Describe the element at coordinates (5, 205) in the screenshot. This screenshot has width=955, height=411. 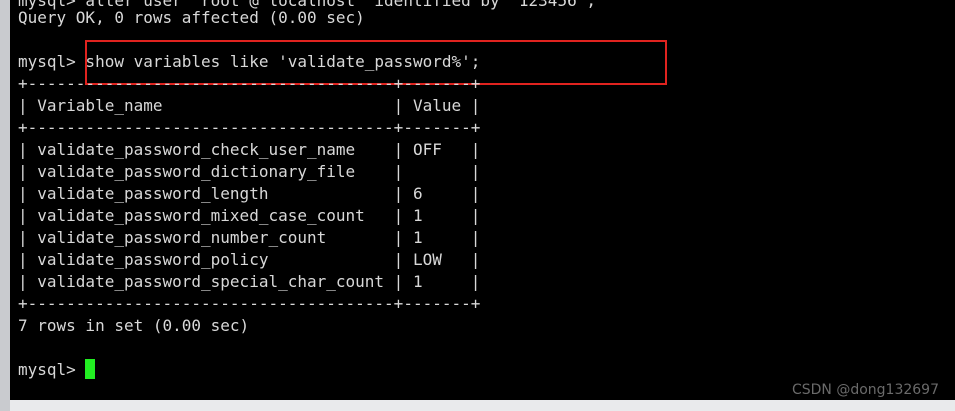
I see `left-edge-strip` at that location.